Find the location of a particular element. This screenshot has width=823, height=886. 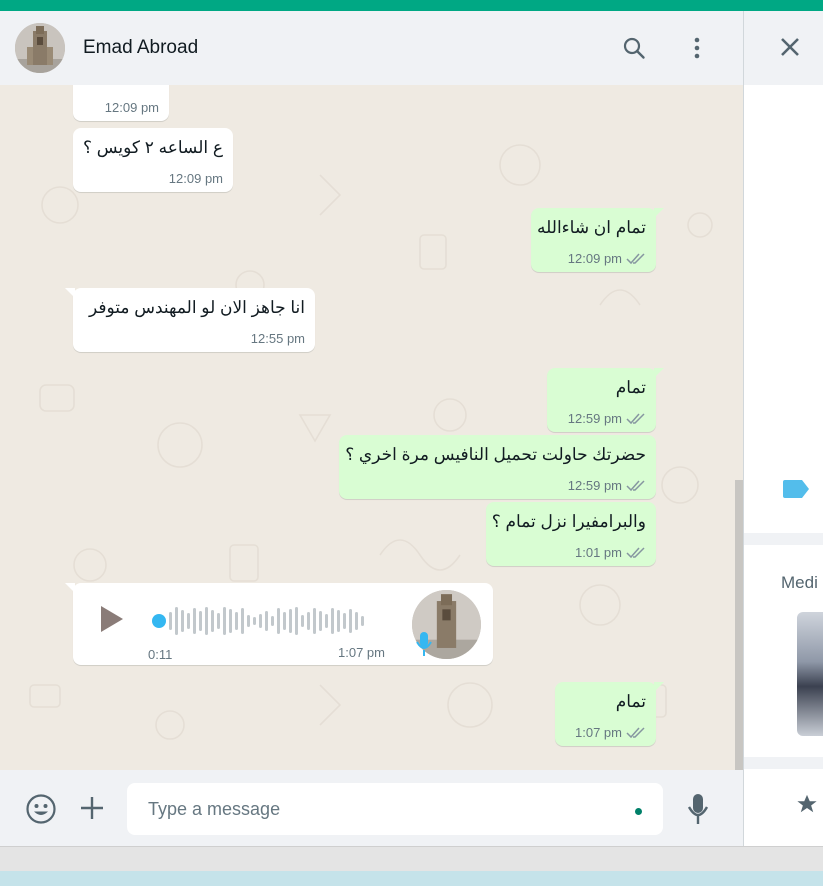

search-icon is located at coordinates (634, 48).